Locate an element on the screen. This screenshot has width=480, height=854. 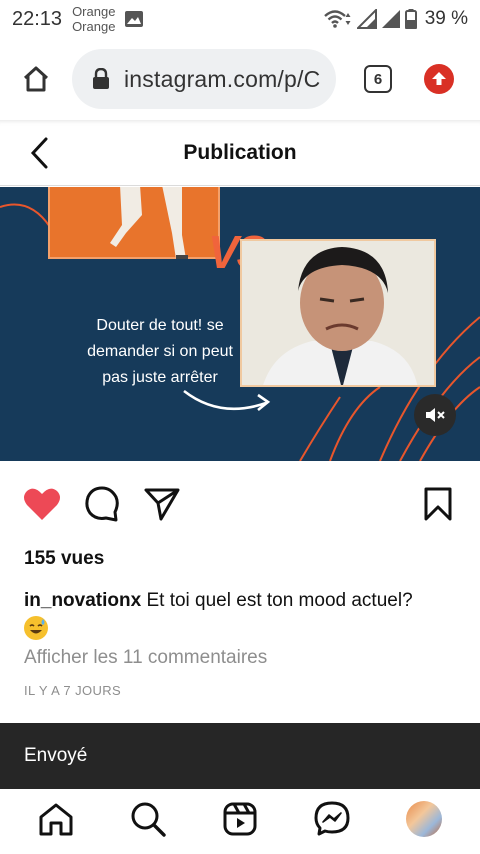
publication-header: Publication is located at coordinates (240, 153).